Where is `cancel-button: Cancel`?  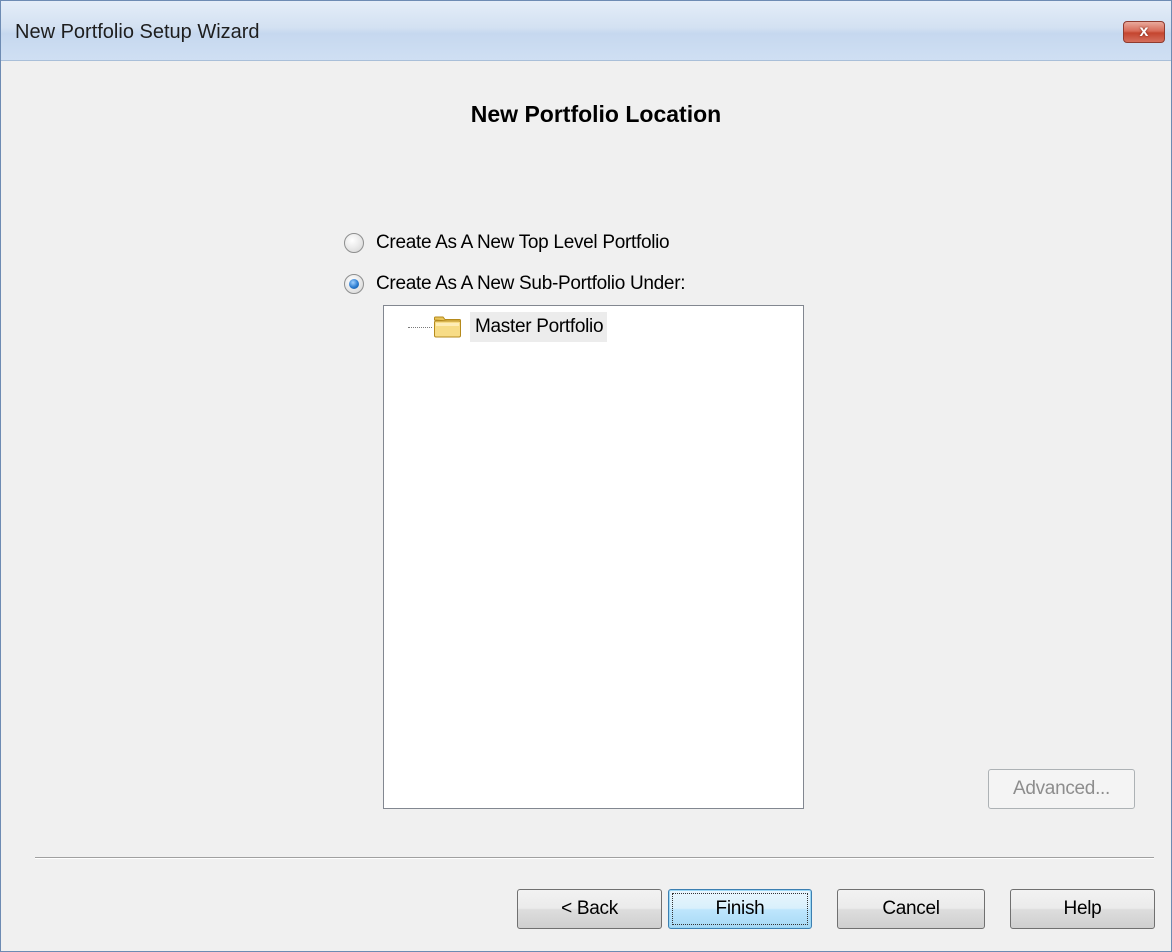
cancel-button: Cancel is located at coordinates (911, 909).